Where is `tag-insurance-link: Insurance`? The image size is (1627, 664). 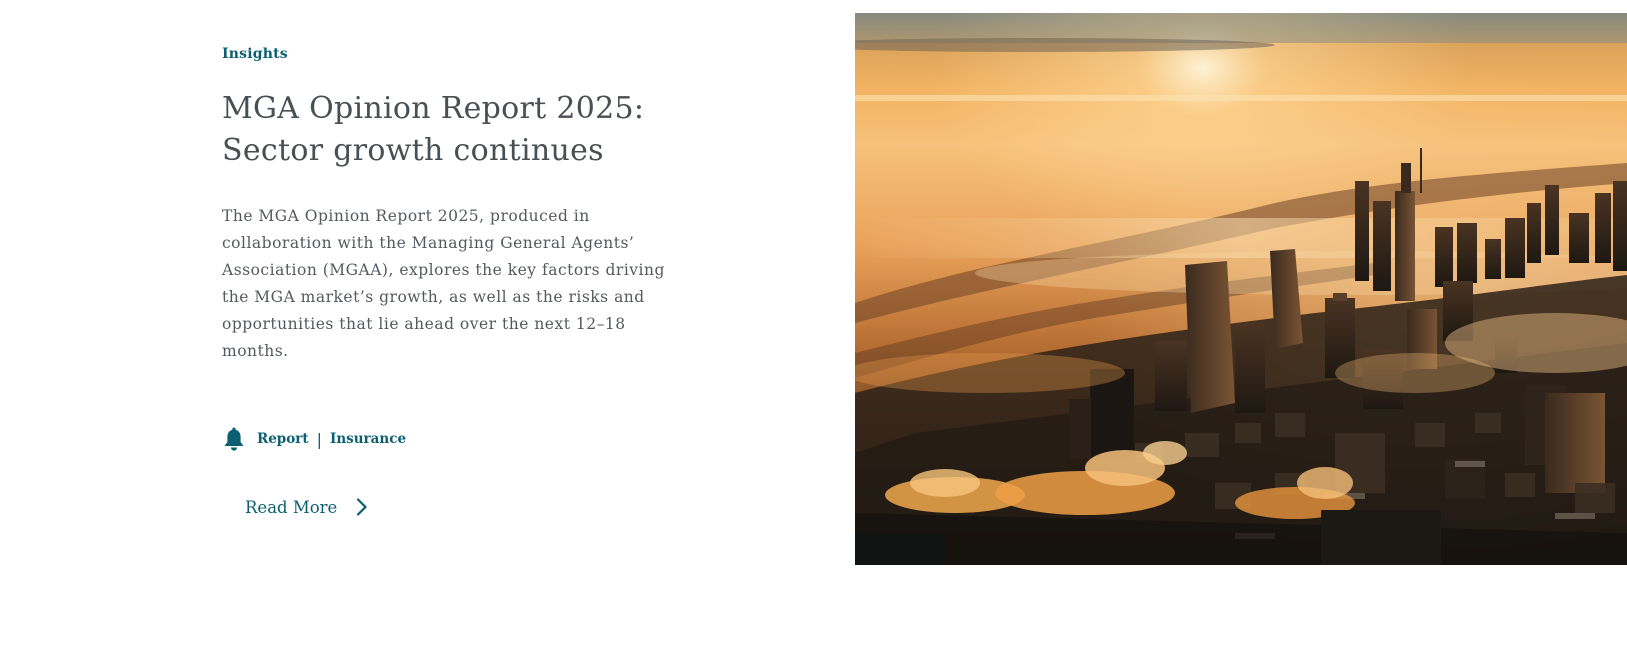 tag-insurance-link: Insurance is located at coordinates (368, 439).